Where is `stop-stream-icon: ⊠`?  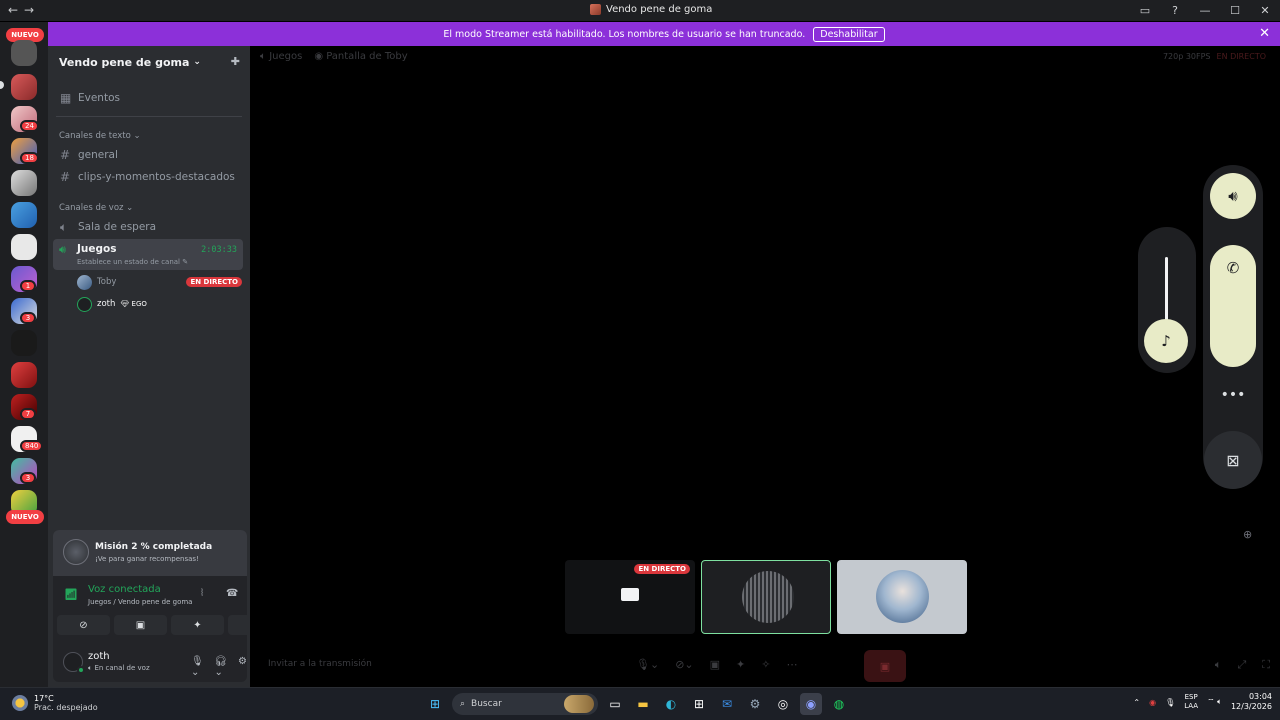 stop-stream-icon: ⊠ is located at coordinates (1233, 460).